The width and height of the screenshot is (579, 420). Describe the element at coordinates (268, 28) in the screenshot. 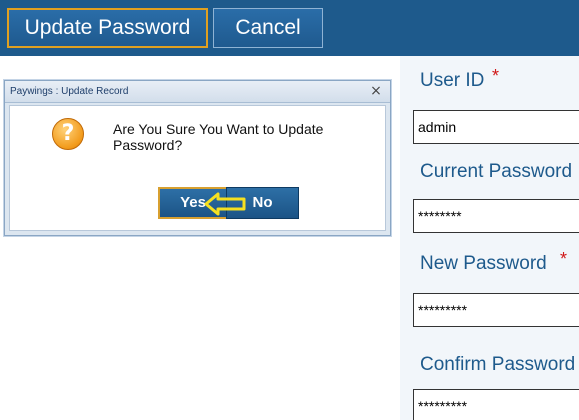

I see `cancel-button: Cancel` at that location.